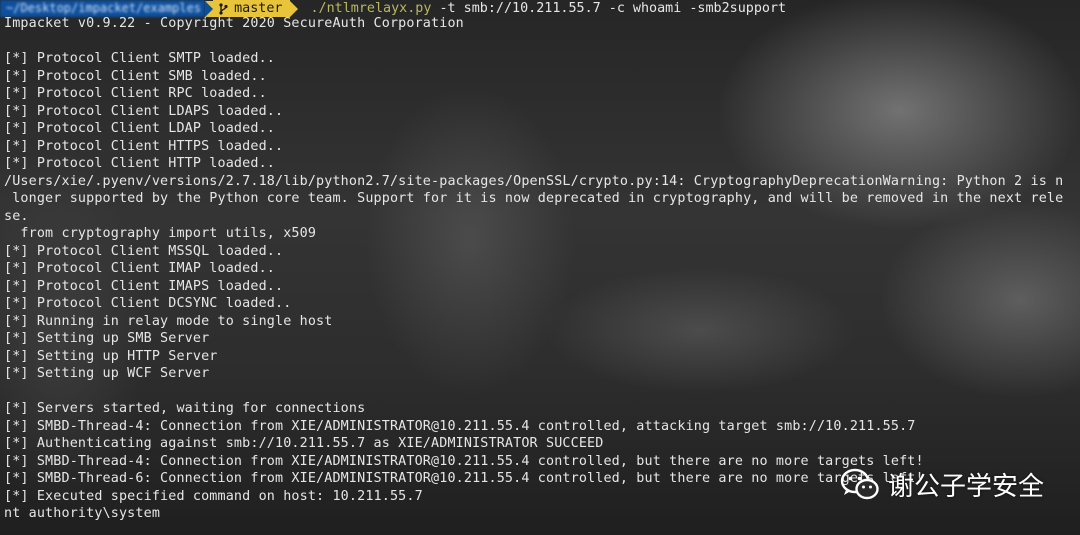 Image resolution: width=1080 pixels, height=535 pixels. I want to click on terminal-output-line: [*] Setting up SMB Server, so click(107, 338).